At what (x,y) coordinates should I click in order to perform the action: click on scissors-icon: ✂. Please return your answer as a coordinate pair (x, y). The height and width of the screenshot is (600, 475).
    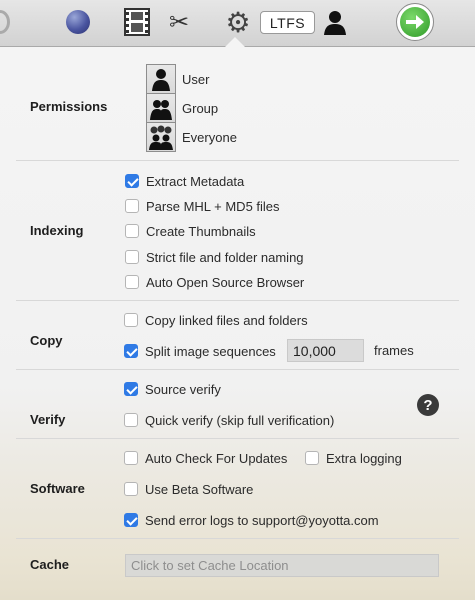
    Looking at the image, I should click on (179, 22).